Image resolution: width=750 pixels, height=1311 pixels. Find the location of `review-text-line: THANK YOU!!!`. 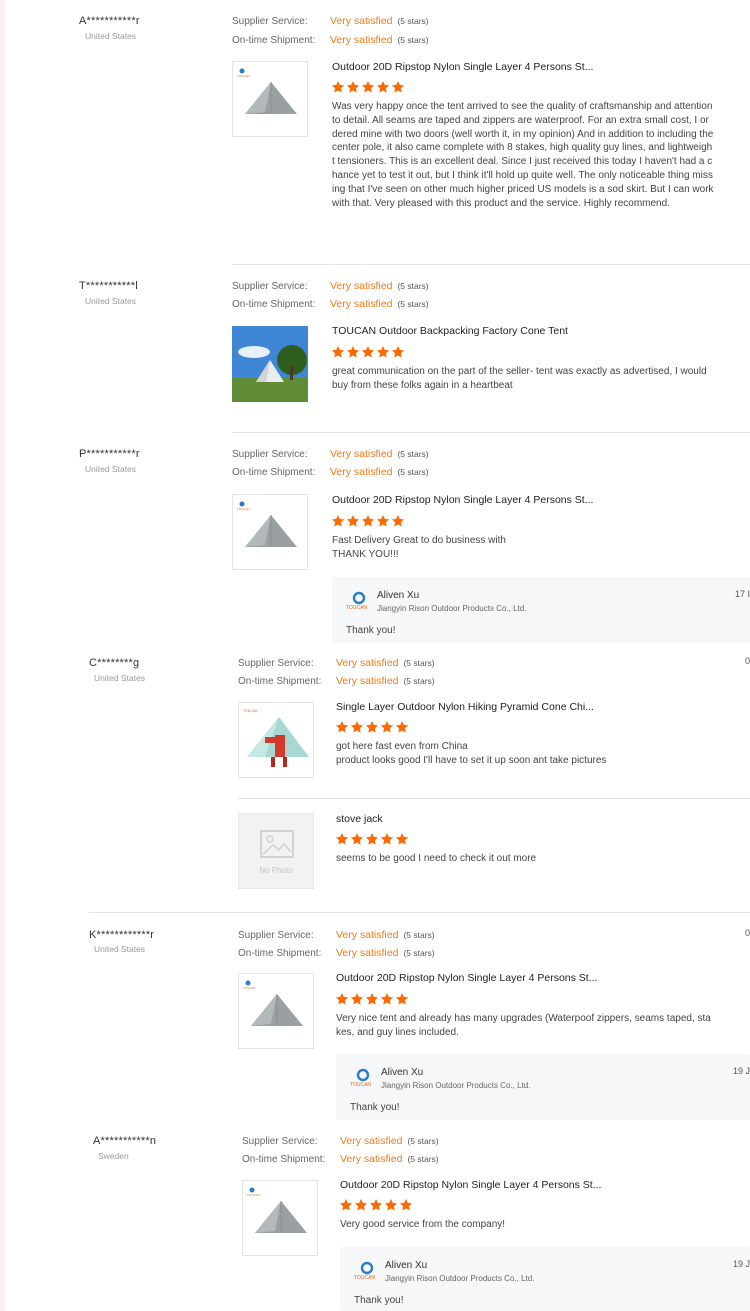

review-text-line: THANK YOU!!! is located at coordinates (365, 554).